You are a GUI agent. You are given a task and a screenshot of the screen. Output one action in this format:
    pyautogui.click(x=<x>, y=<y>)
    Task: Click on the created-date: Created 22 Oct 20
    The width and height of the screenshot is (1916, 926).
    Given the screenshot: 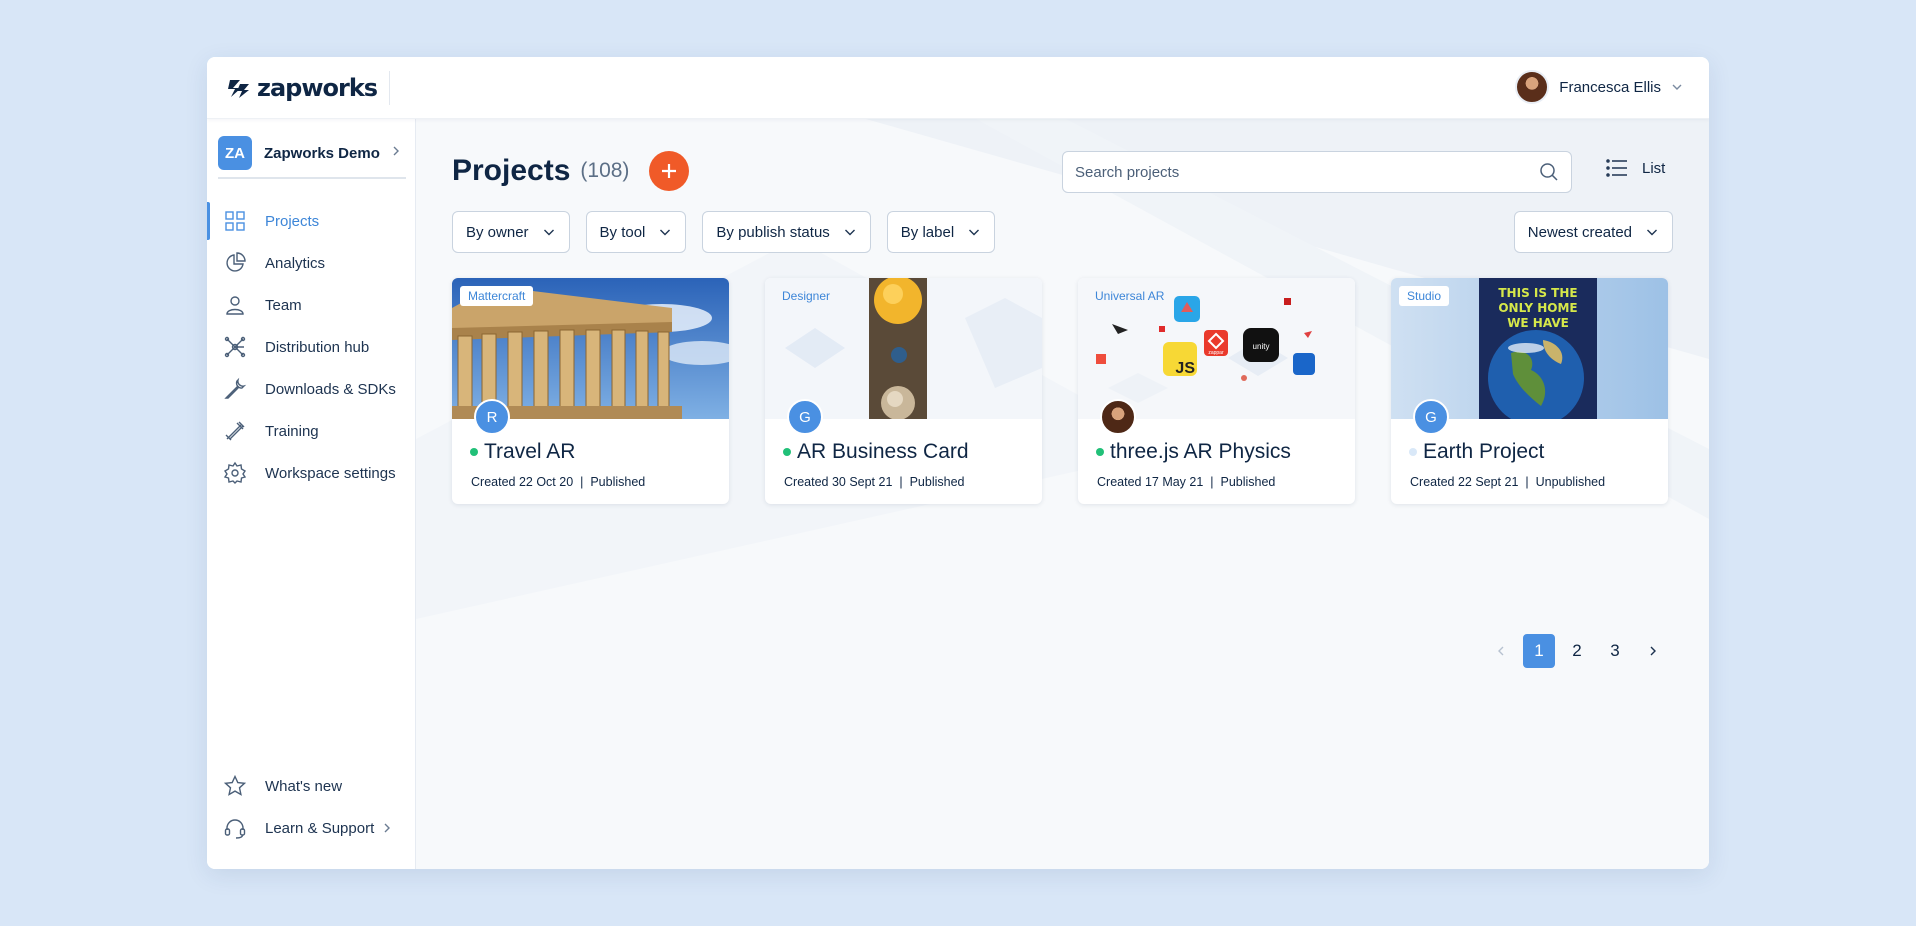 What is the action you would take?
    pyautogui.click(x=522, y=482)
    